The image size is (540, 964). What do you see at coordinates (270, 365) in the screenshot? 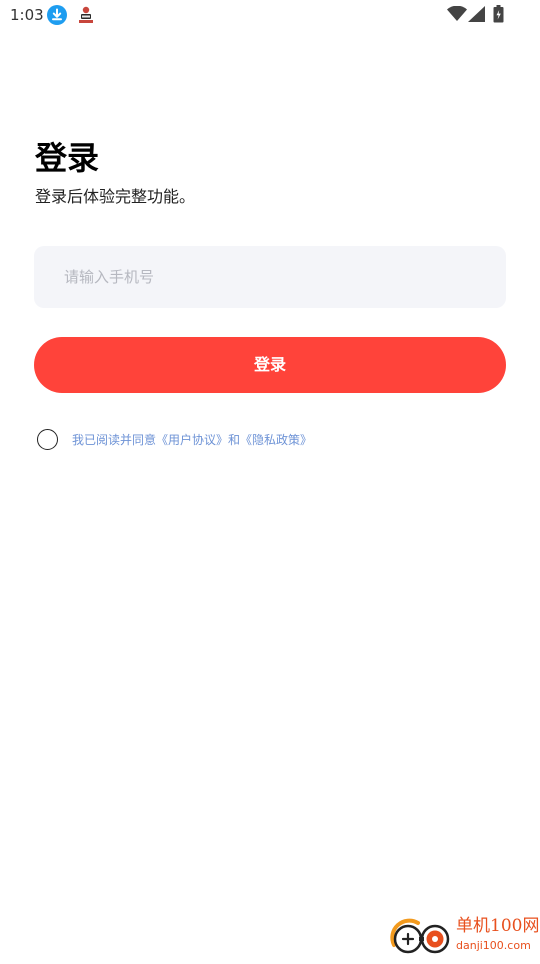
I see `login-button: 登录` at bounding box center [270, 365].